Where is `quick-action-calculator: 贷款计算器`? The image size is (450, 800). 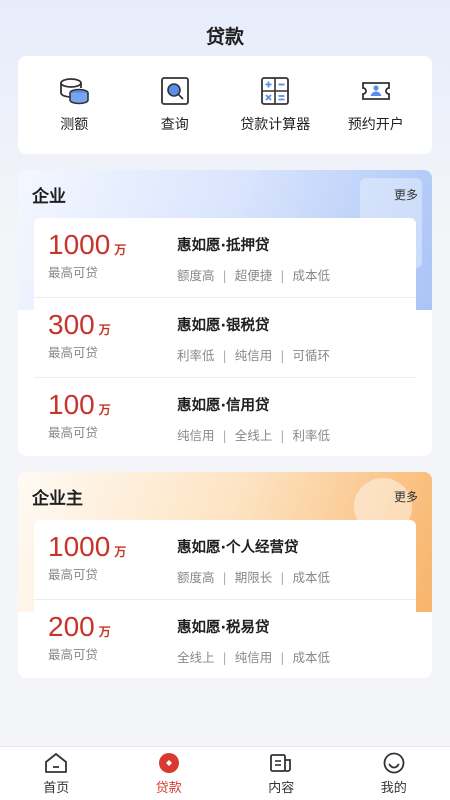 quick-action-calculator: 贷款计算器 is located at coordinates (275, 105).